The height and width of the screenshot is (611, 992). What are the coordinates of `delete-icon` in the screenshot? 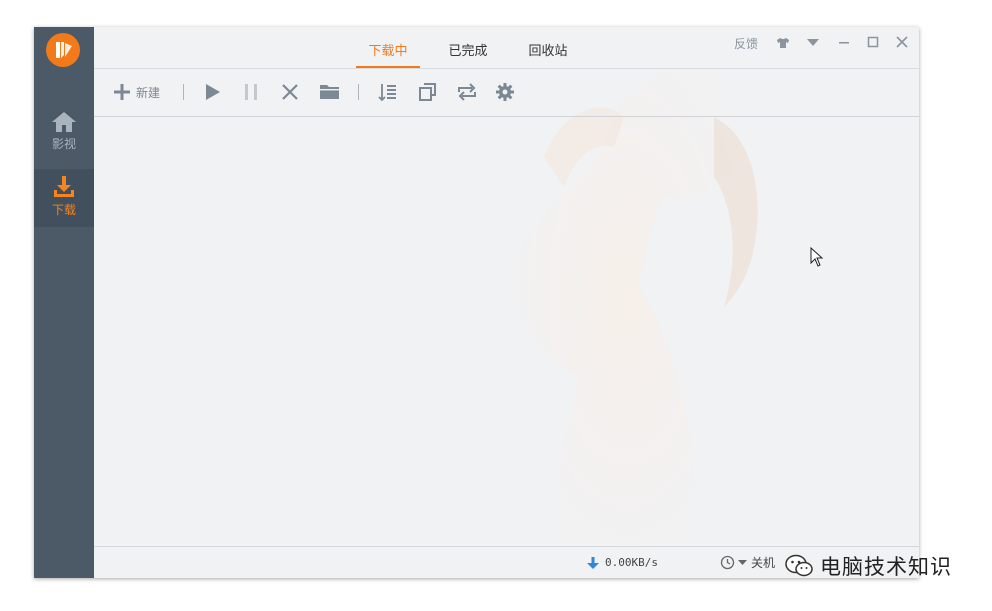 It's located at (290, 92).